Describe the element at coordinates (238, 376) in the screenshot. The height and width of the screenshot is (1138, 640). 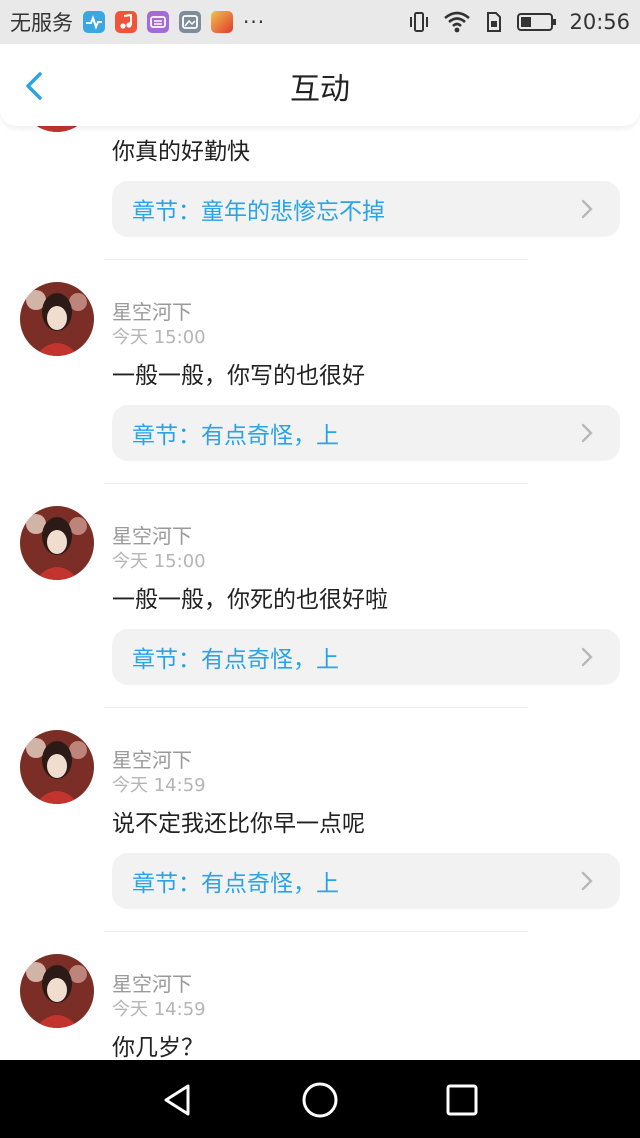
I see `comment-message: 一般一般，你写的也很好` at that location.